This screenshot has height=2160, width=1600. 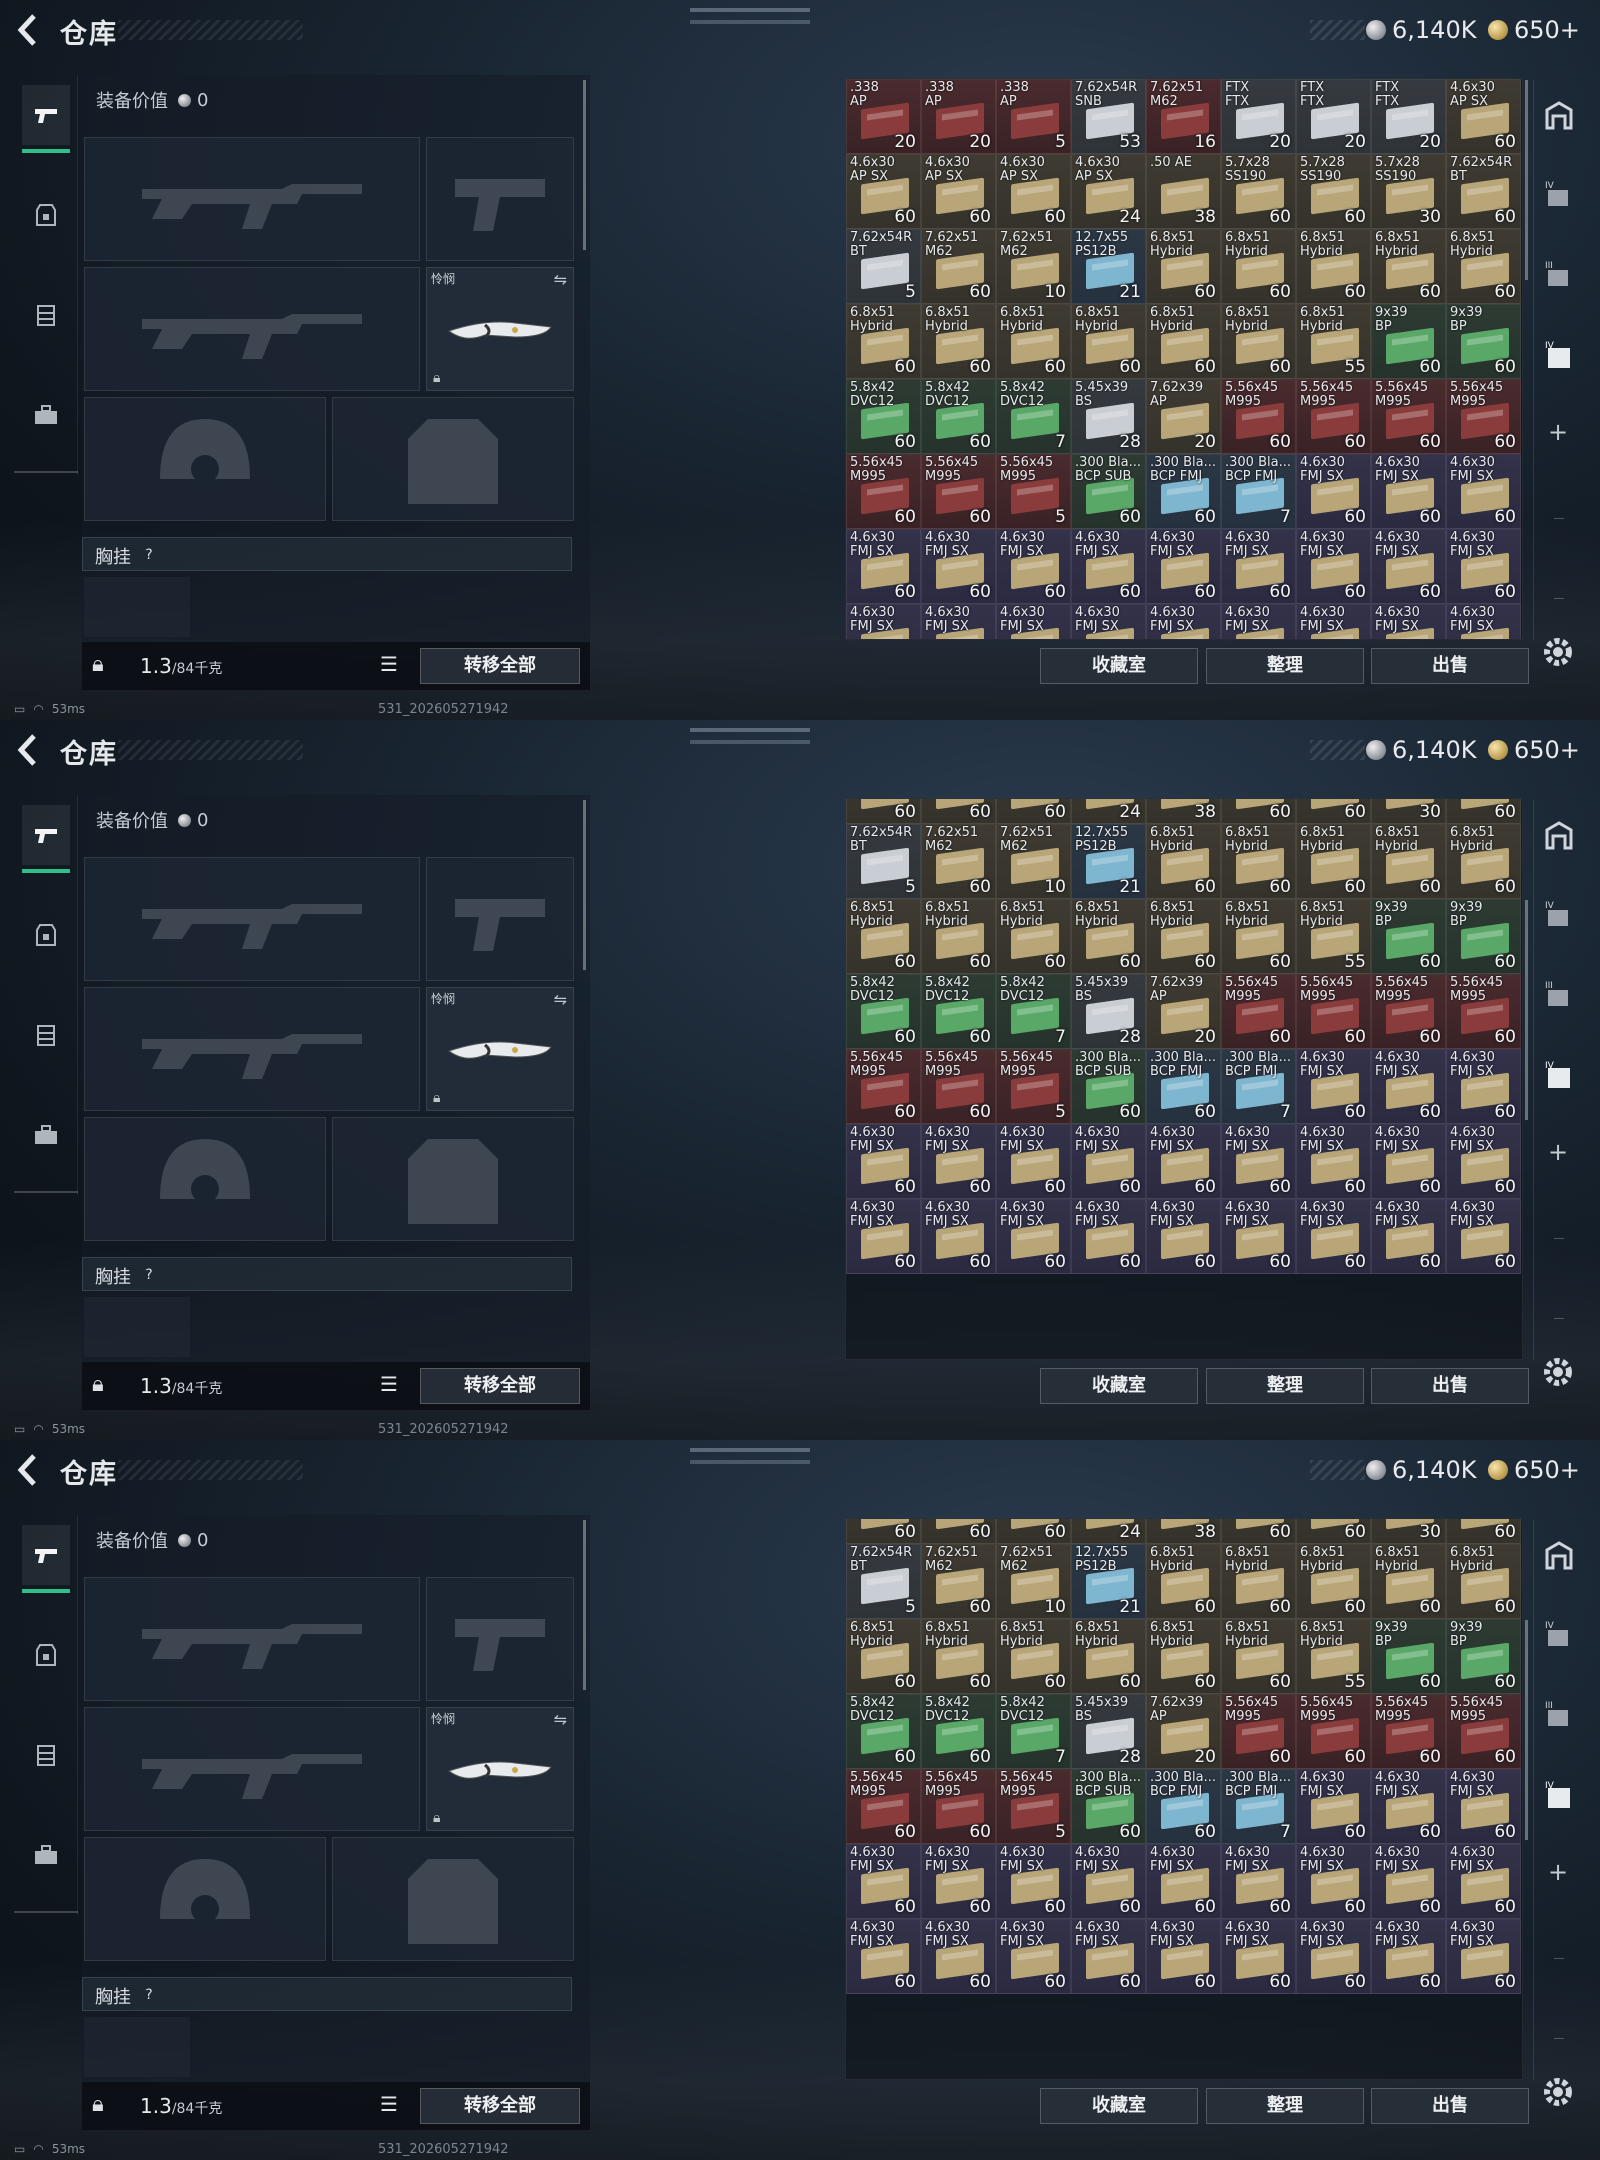 What do you see at coordinates (1526, 180) in the screenshot?
I see `stash-scrollbar` at bounding box center [1526, 180].